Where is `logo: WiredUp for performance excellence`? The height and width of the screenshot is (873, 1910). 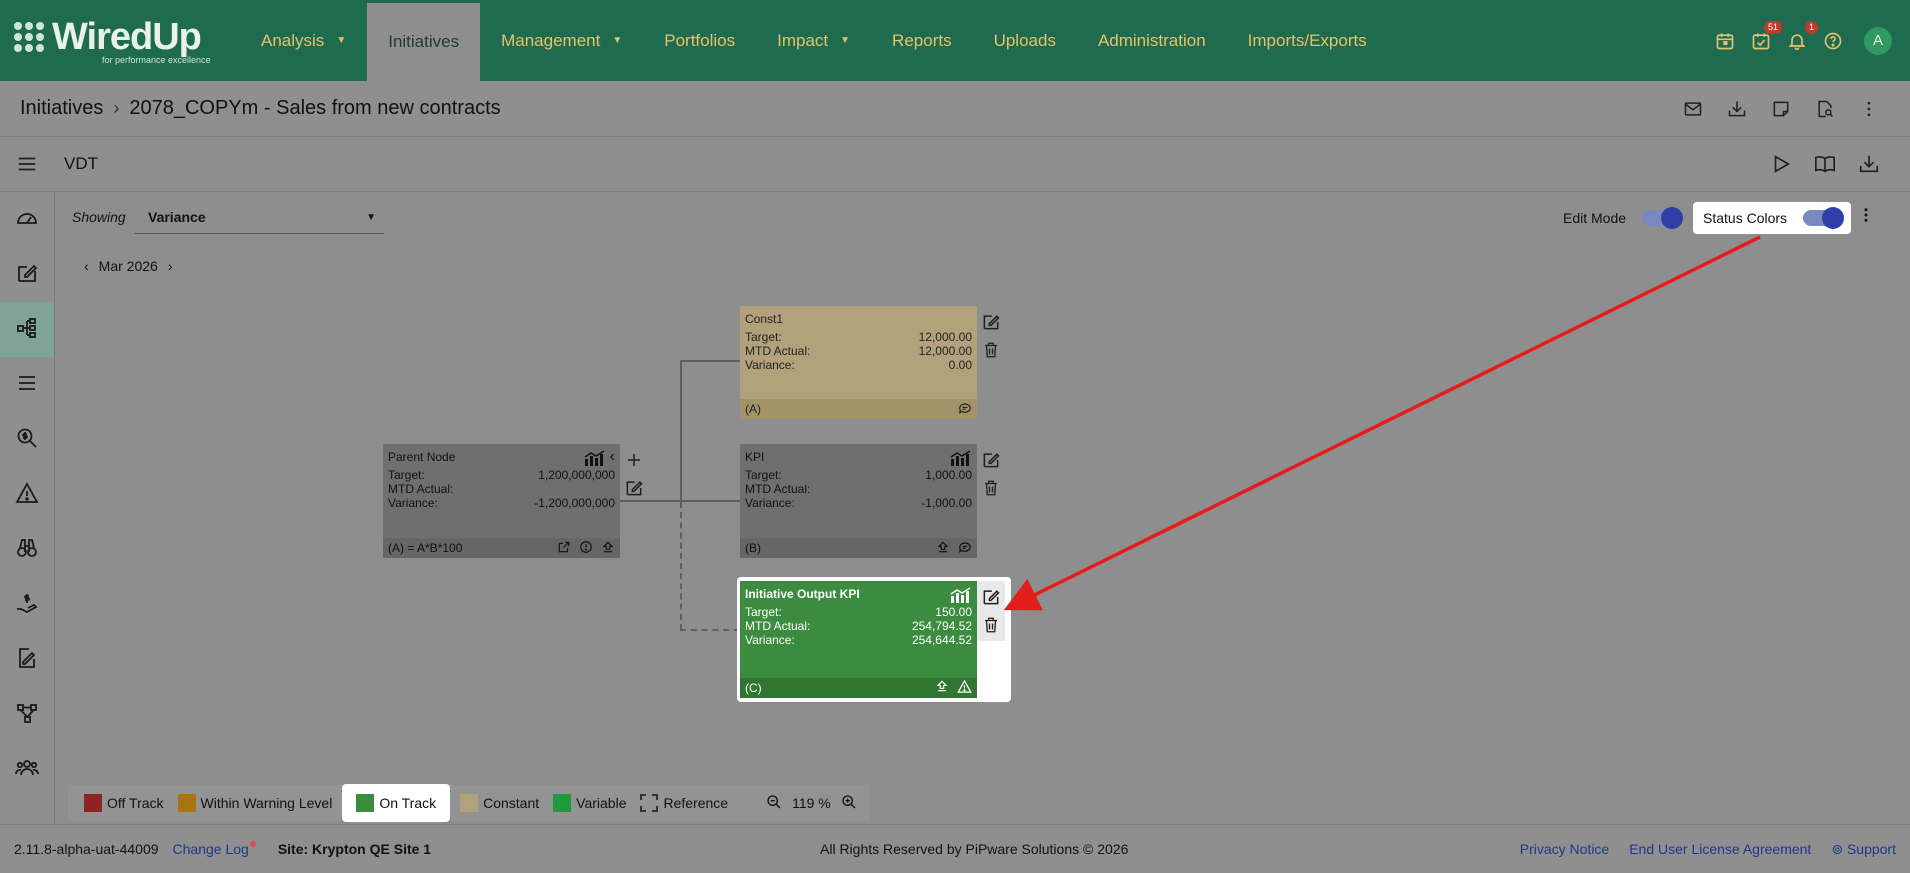
logo: WiredUp for performance excellence is located at coordinates (120, 40).